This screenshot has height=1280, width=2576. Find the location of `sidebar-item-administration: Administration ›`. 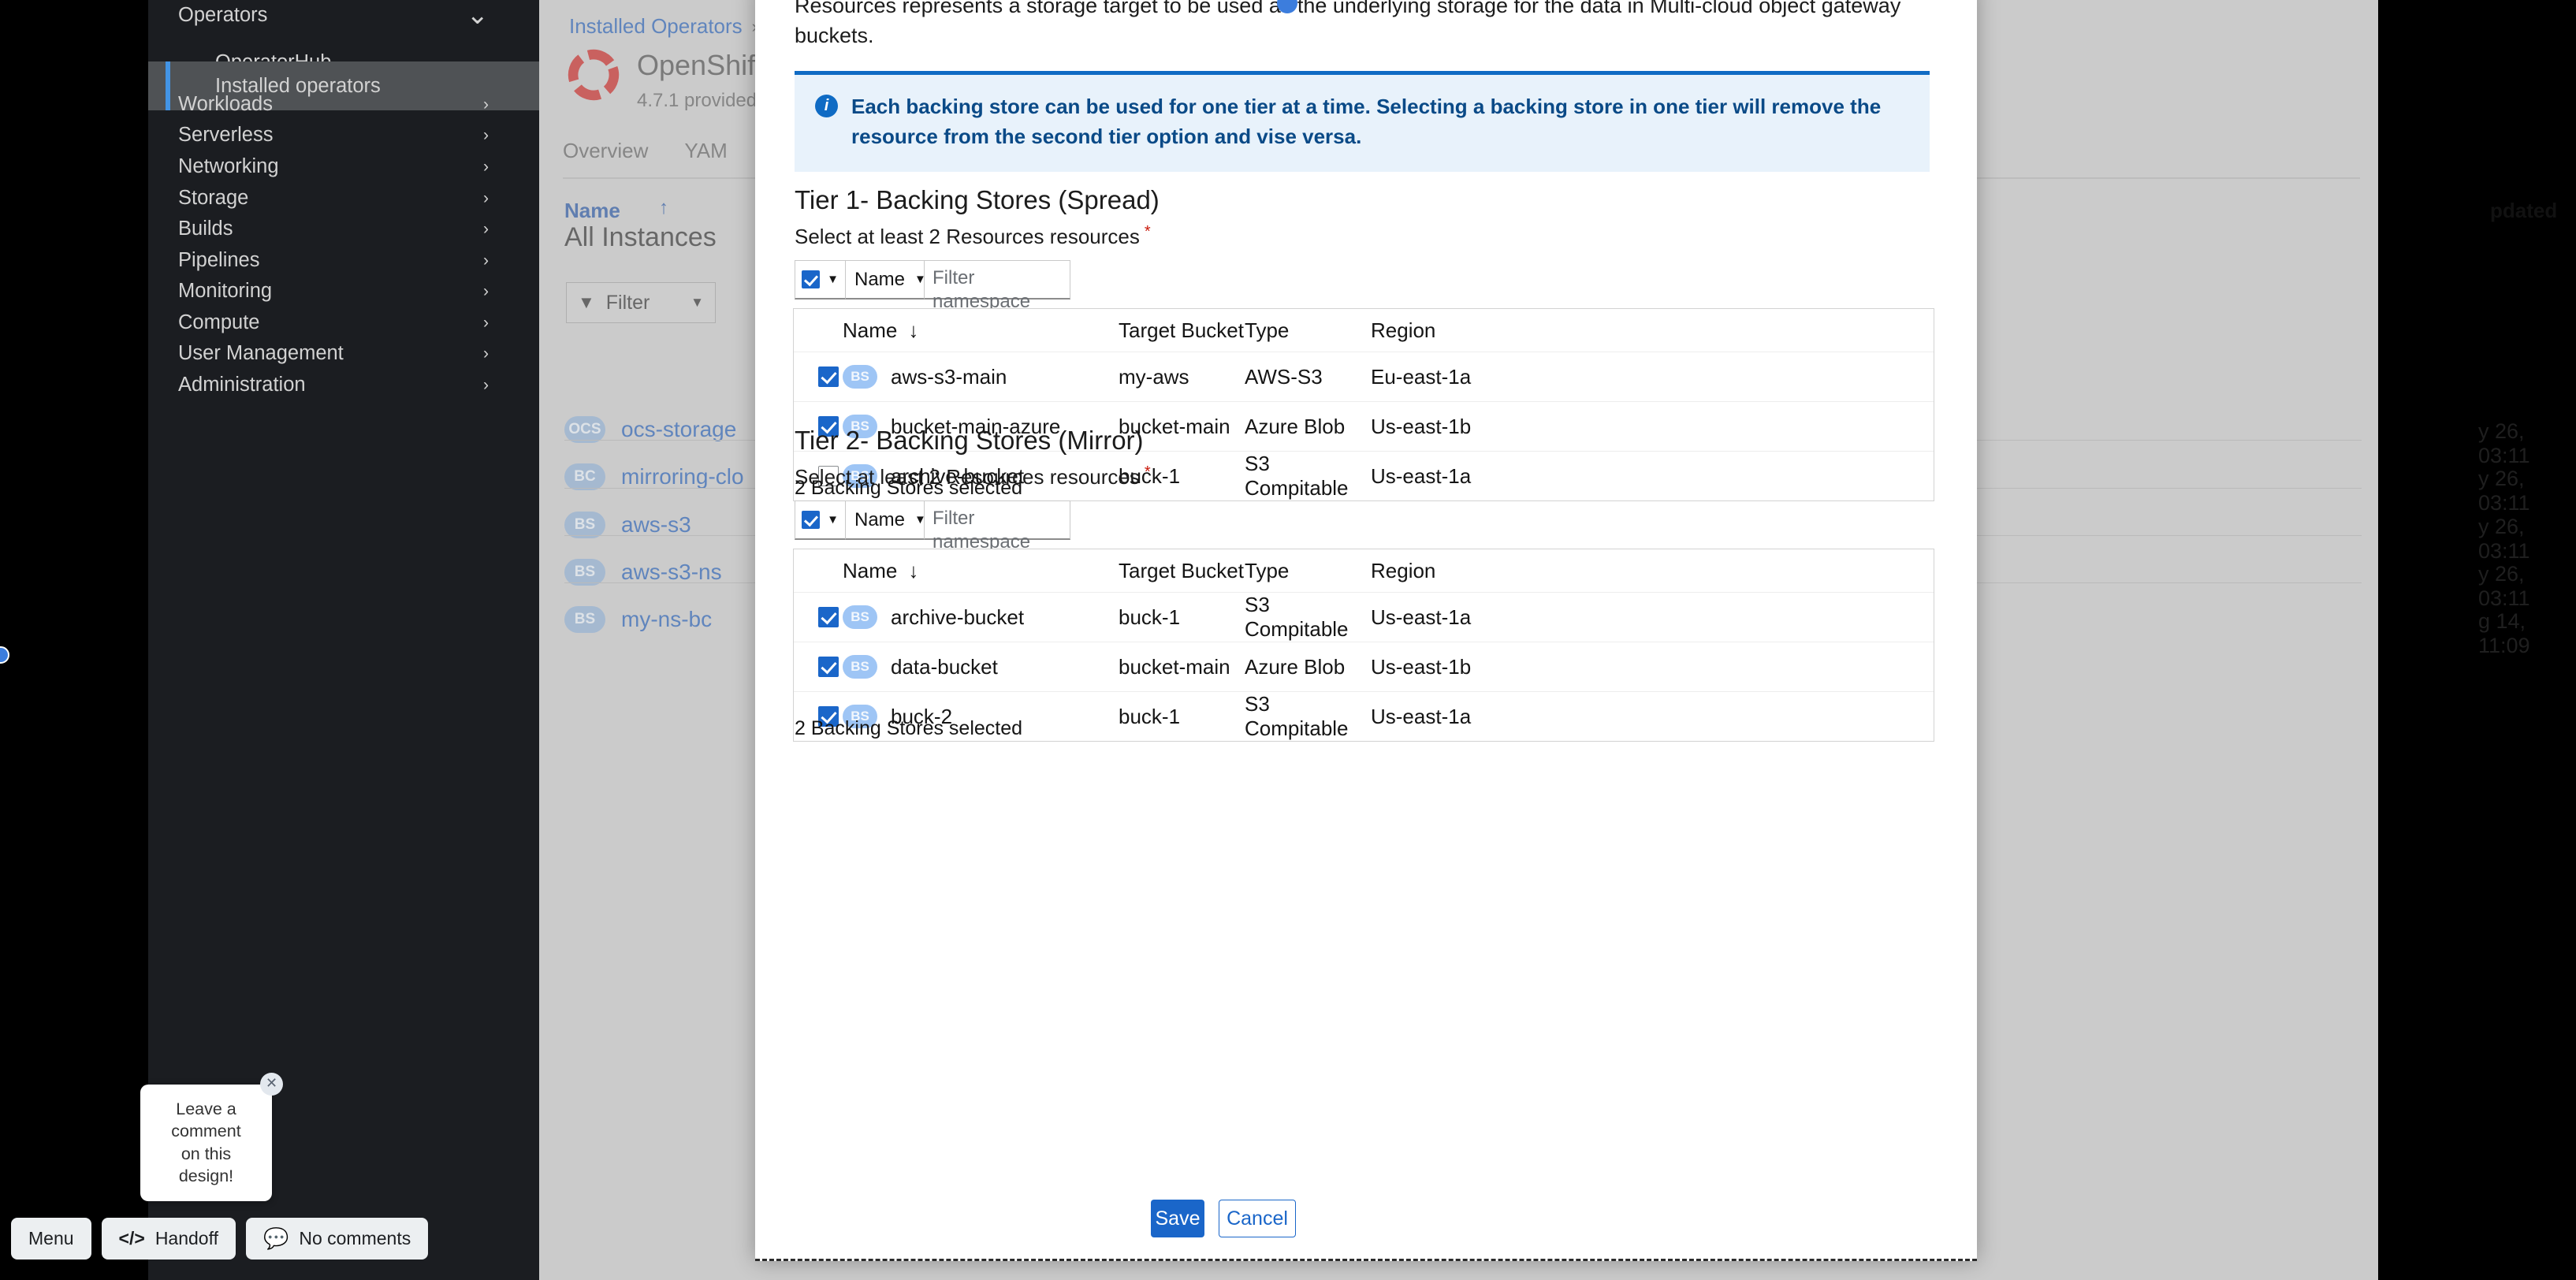

sidebar-item-administration: Administration › is located at coordinates (343, 385).